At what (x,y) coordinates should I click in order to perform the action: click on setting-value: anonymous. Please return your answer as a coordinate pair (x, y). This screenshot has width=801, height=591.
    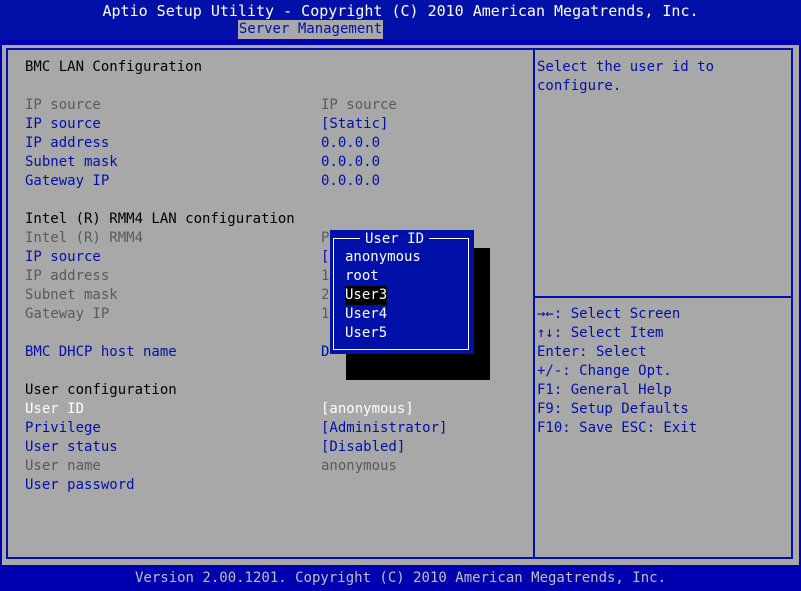
    Looking at the image, I should click on (359, 466).